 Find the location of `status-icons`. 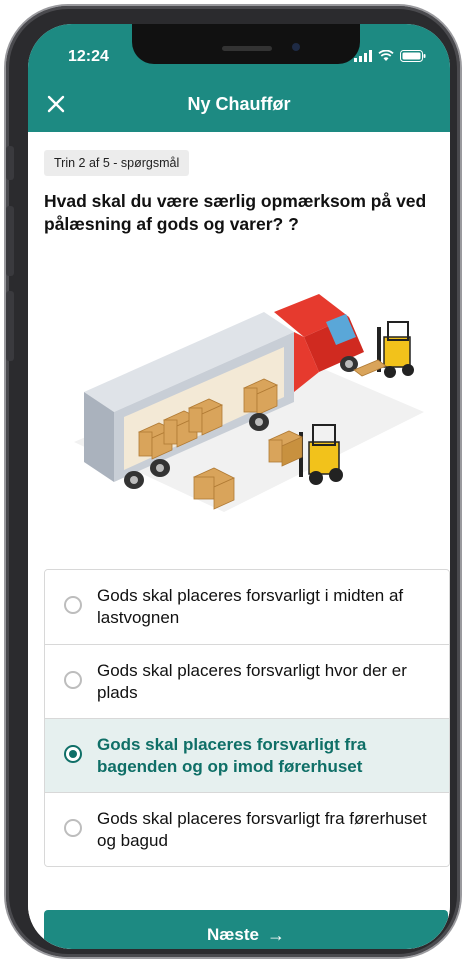

status-icons is located at coordinates (390, 56).